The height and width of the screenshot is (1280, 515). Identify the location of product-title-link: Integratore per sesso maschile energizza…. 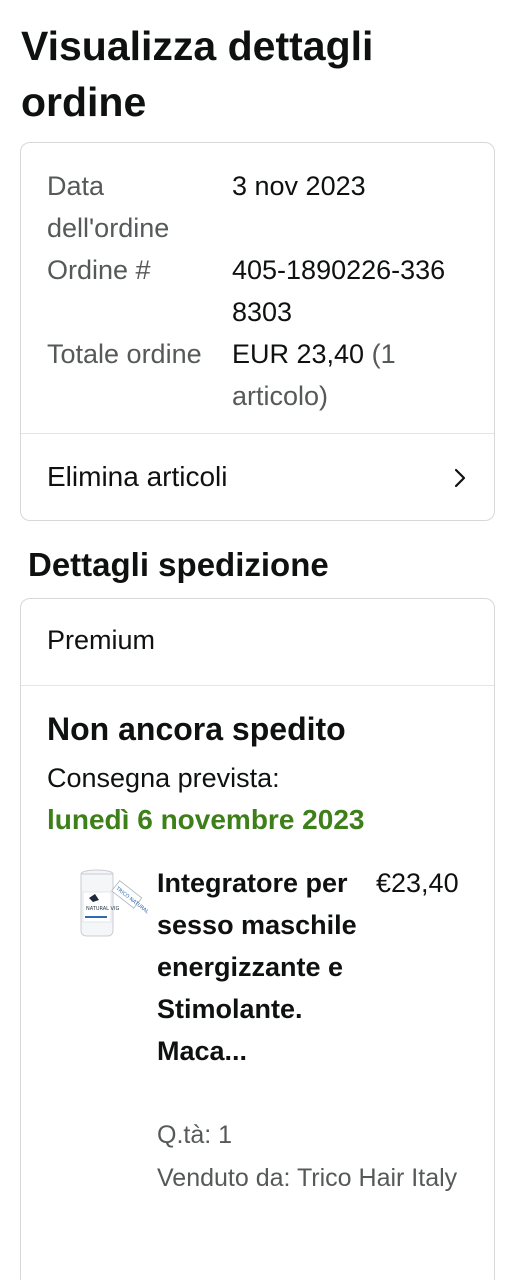
(259, 967).